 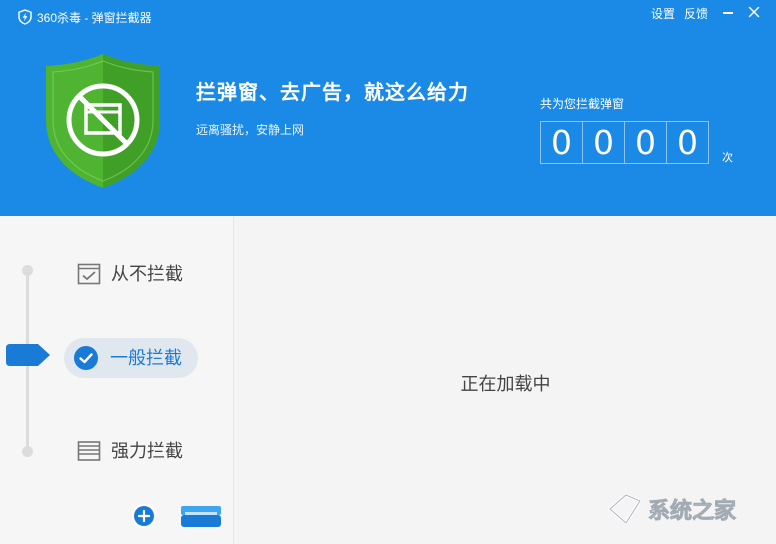 I want to click on app-title: 360杀毒 - 弹窗拦截器, so click(x=94, y=18).